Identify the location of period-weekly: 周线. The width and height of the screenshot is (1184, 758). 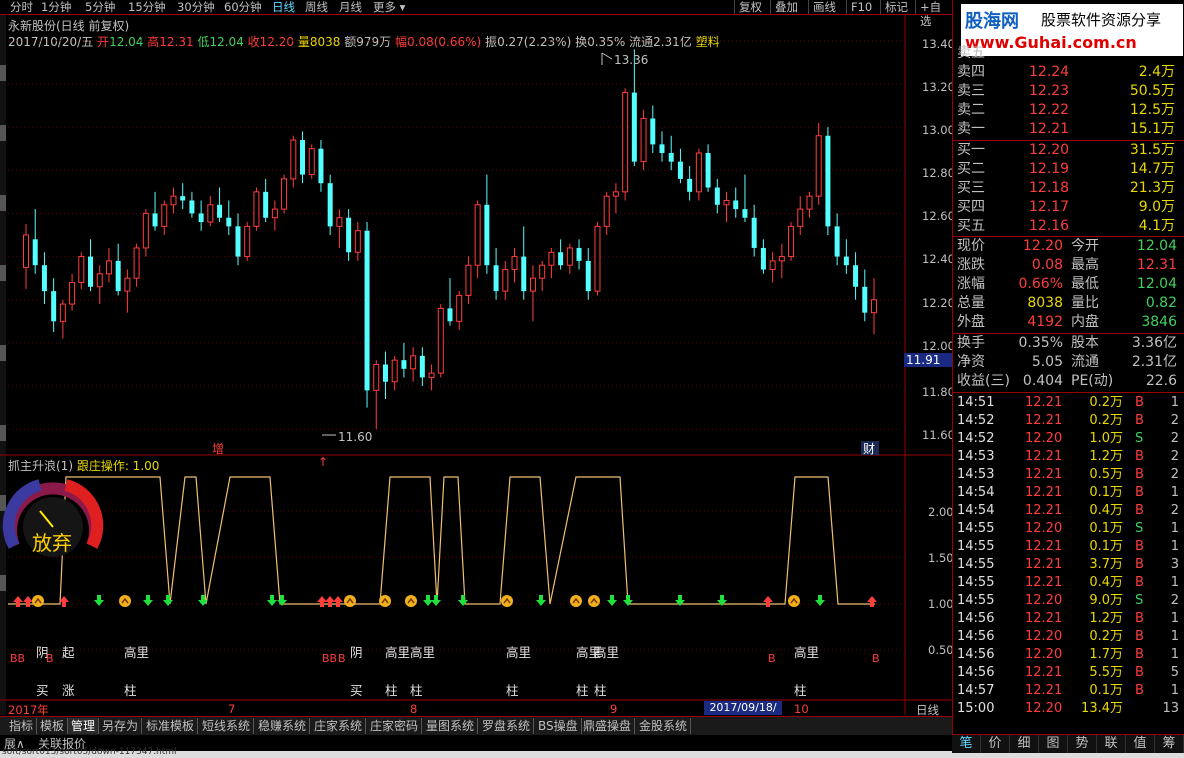
(316, 7).